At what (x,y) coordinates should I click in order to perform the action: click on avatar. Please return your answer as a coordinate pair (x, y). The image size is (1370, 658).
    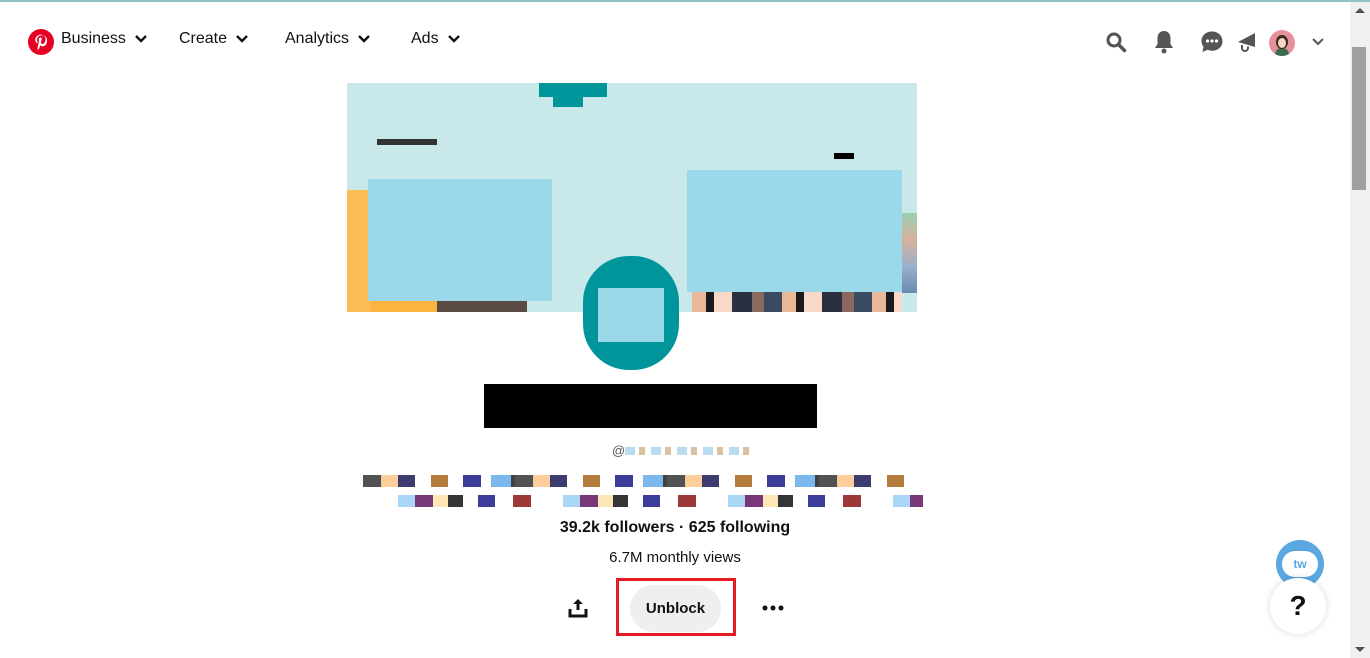
    Looking at the image, I should click on (1282, 43).